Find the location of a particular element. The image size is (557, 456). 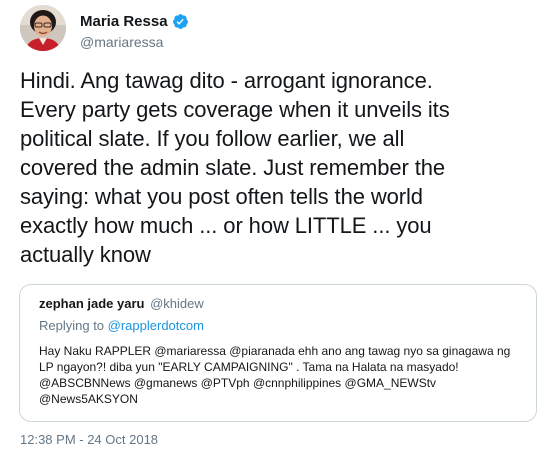

user-avatar-icon is located at coordinates (43, 28).